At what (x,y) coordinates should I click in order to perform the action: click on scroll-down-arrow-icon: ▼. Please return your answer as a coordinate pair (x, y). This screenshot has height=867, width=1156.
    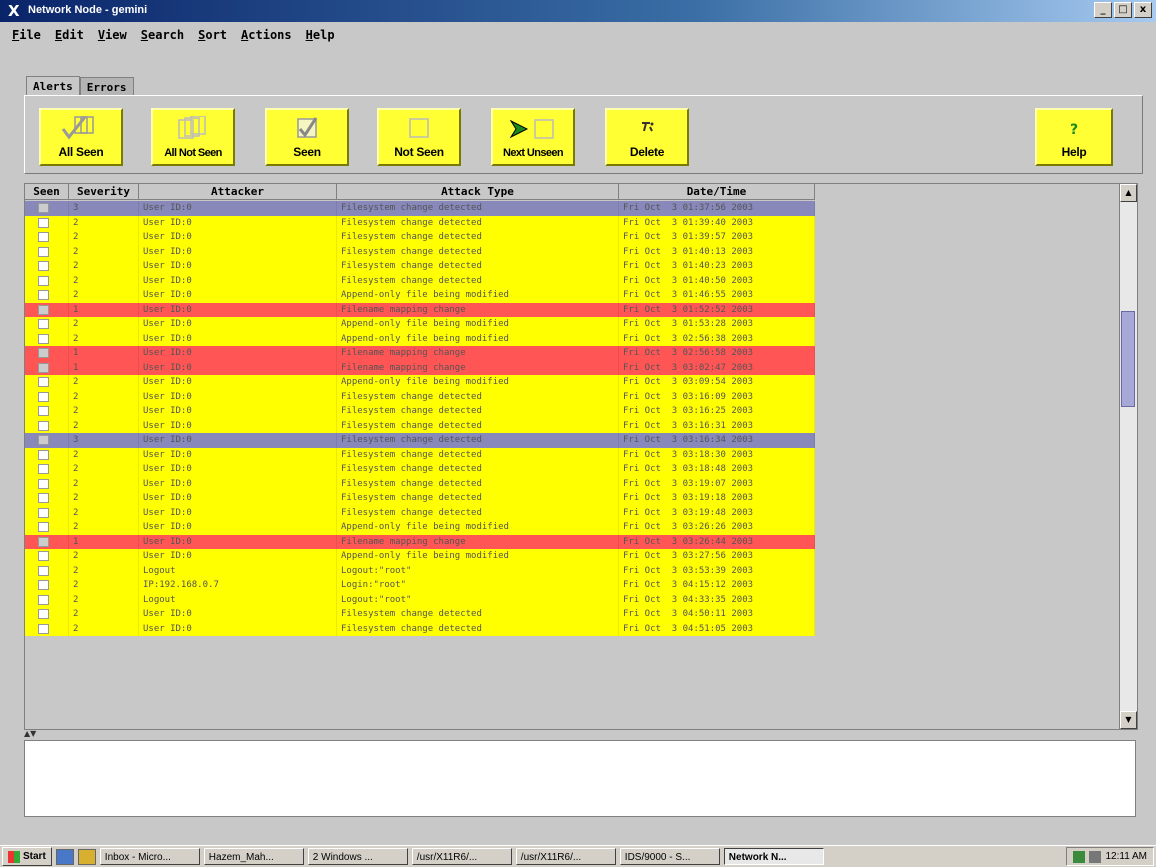
    Looking at the image, I should click on (1128, 720).